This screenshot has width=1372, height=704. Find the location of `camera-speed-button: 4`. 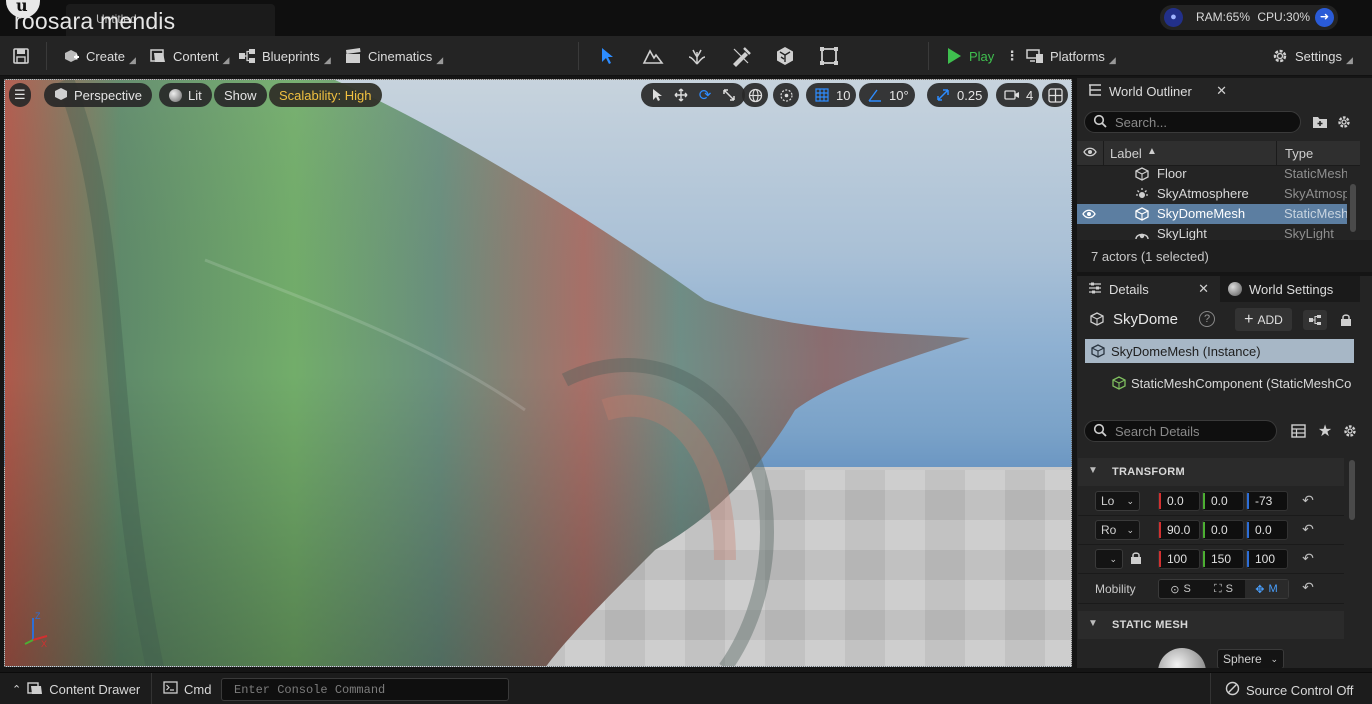

camera-speed-button: 4 is located at coordinates (1018, 95).